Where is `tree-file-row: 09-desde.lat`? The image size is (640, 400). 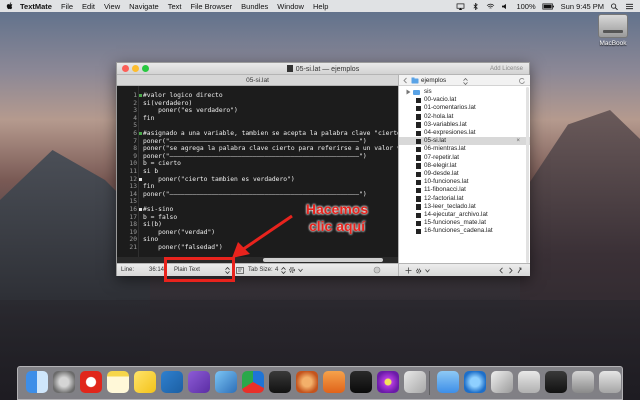 tree-file-row: 09-desde.lat is located at coordinates (464, 174).